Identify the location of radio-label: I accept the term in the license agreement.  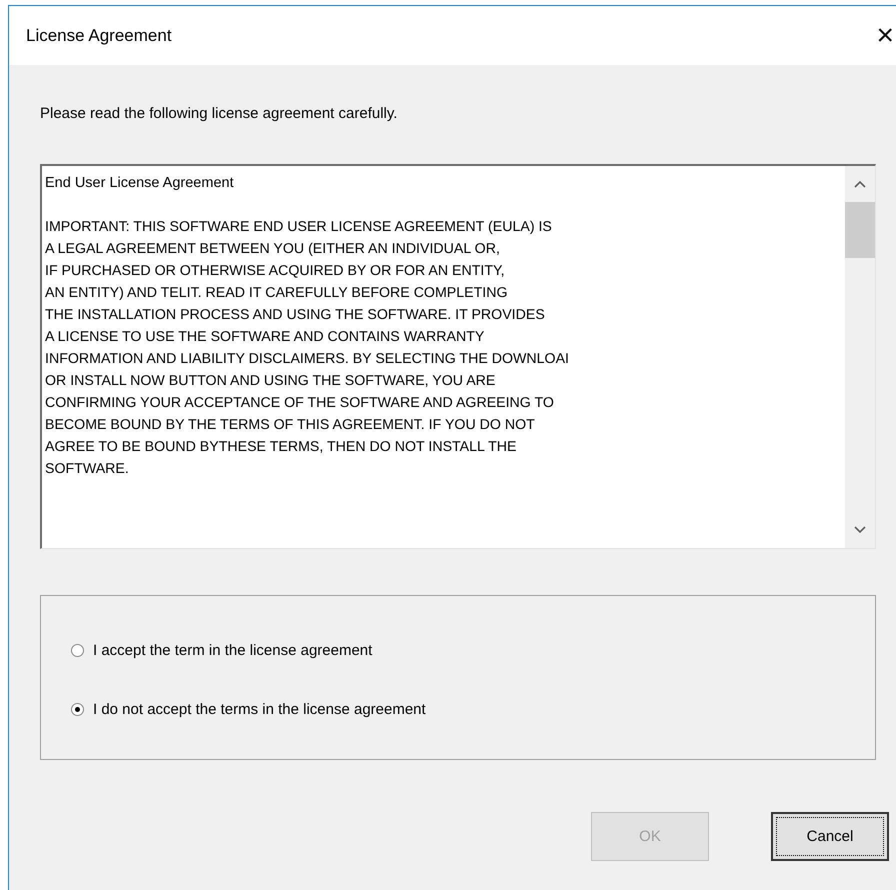
(232, 650).